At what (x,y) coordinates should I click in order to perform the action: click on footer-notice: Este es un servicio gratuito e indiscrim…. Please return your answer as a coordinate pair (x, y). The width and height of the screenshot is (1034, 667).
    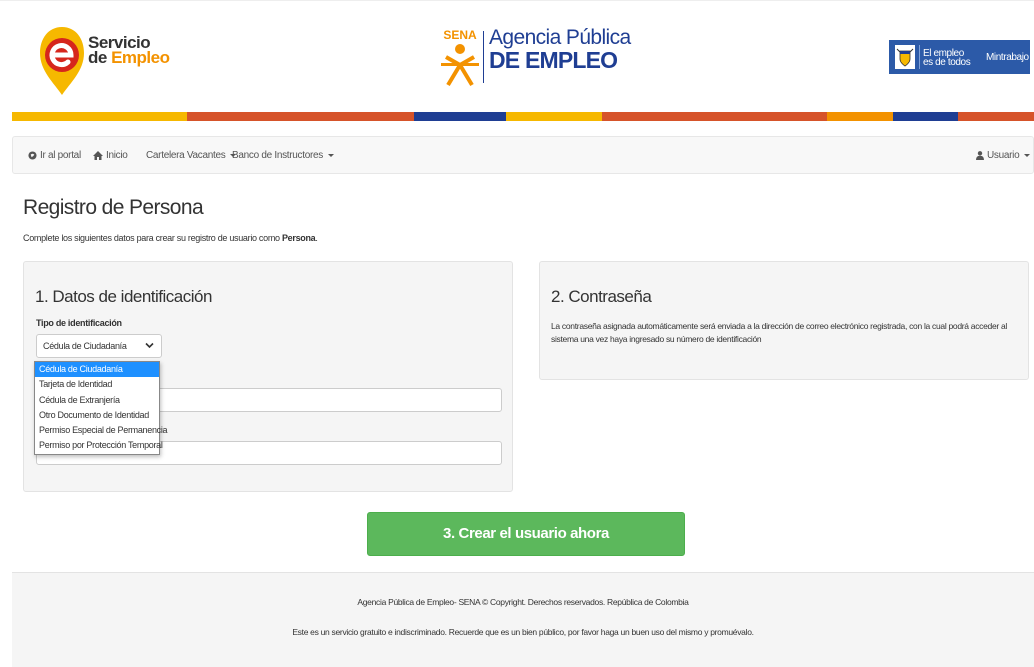
    Looking at the image, I should click on (523, 632).